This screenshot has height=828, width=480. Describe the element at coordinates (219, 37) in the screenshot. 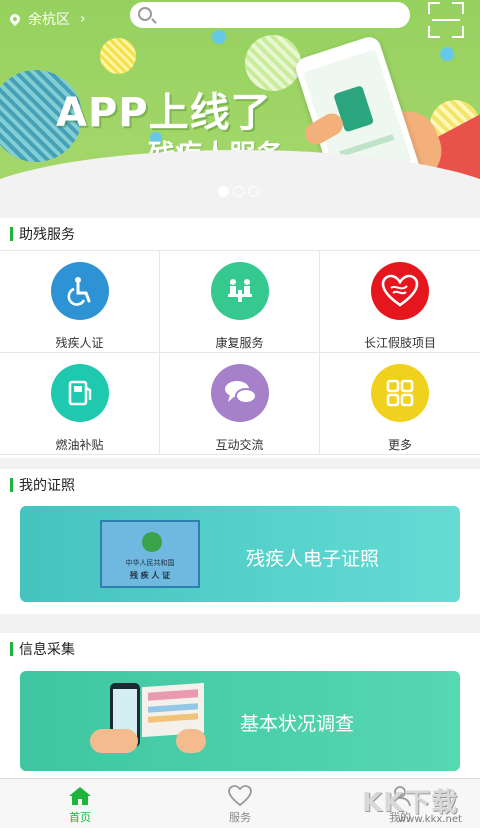

I see `decorative-dot` at that location.